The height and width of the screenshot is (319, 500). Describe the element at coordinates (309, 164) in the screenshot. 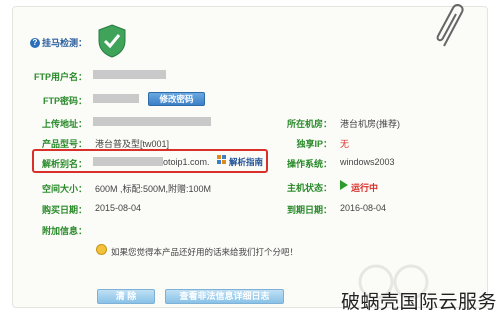

I see `os-label: 操作系统：` at that location.